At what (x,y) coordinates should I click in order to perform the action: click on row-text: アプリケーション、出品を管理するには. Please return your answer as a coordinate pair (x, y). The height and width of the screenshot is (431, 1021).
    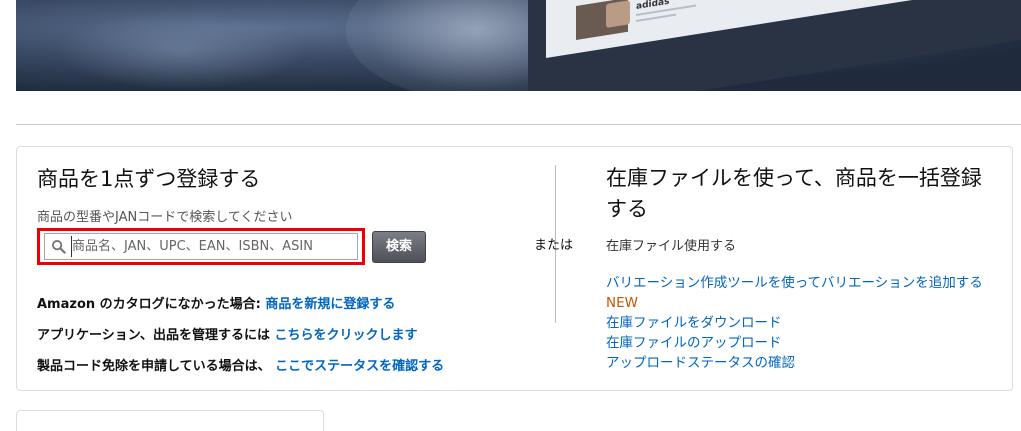
    Looking at the image, I should click on (156, 335).